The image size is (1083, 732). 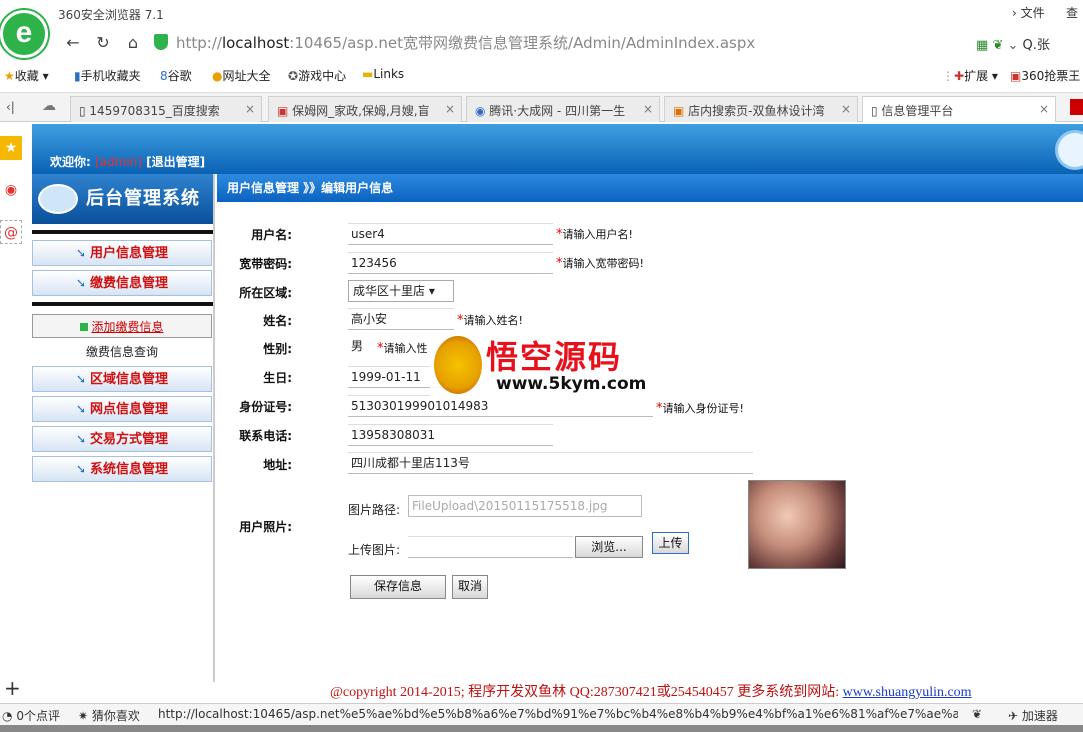 What do you see at coordinates (217, 76) in the screenshot?
I see `sites-icon: ●` at bounding box center [217, 76].